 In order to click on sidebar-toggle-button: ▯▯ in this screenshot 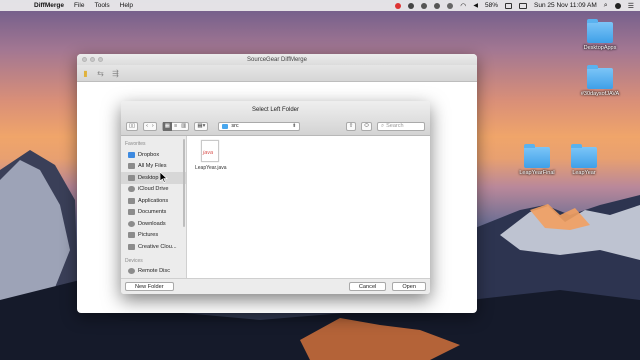, I will do `click(132, 126)`.